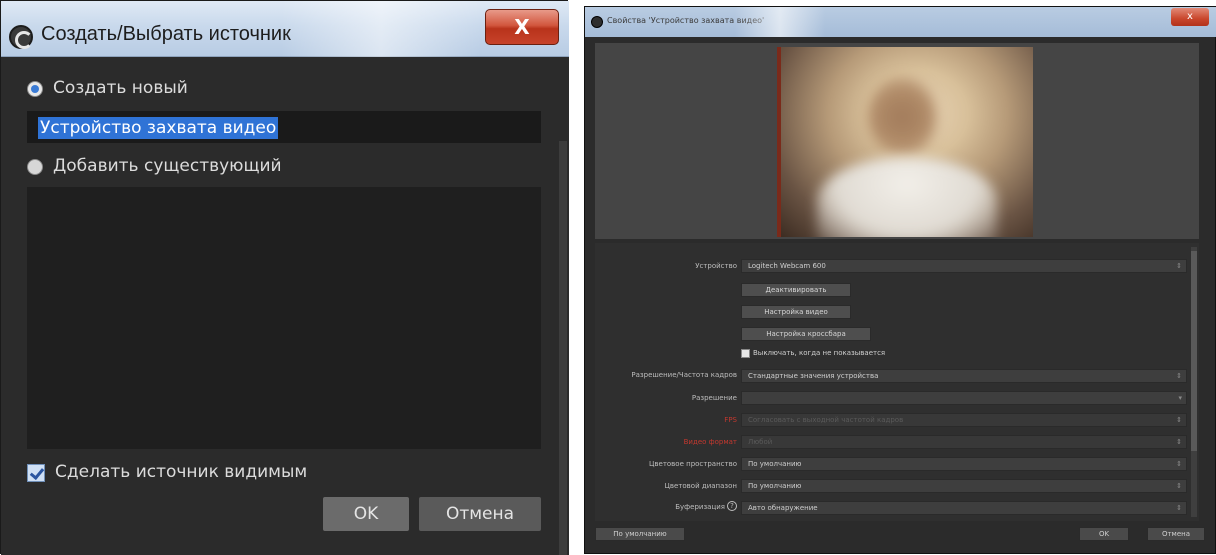 The image size is (1216, 555). What do you see at coordinates (710, 442) in the screenshot?
I see `video-format-label: Видео формат` at bounding box center [710, 442].